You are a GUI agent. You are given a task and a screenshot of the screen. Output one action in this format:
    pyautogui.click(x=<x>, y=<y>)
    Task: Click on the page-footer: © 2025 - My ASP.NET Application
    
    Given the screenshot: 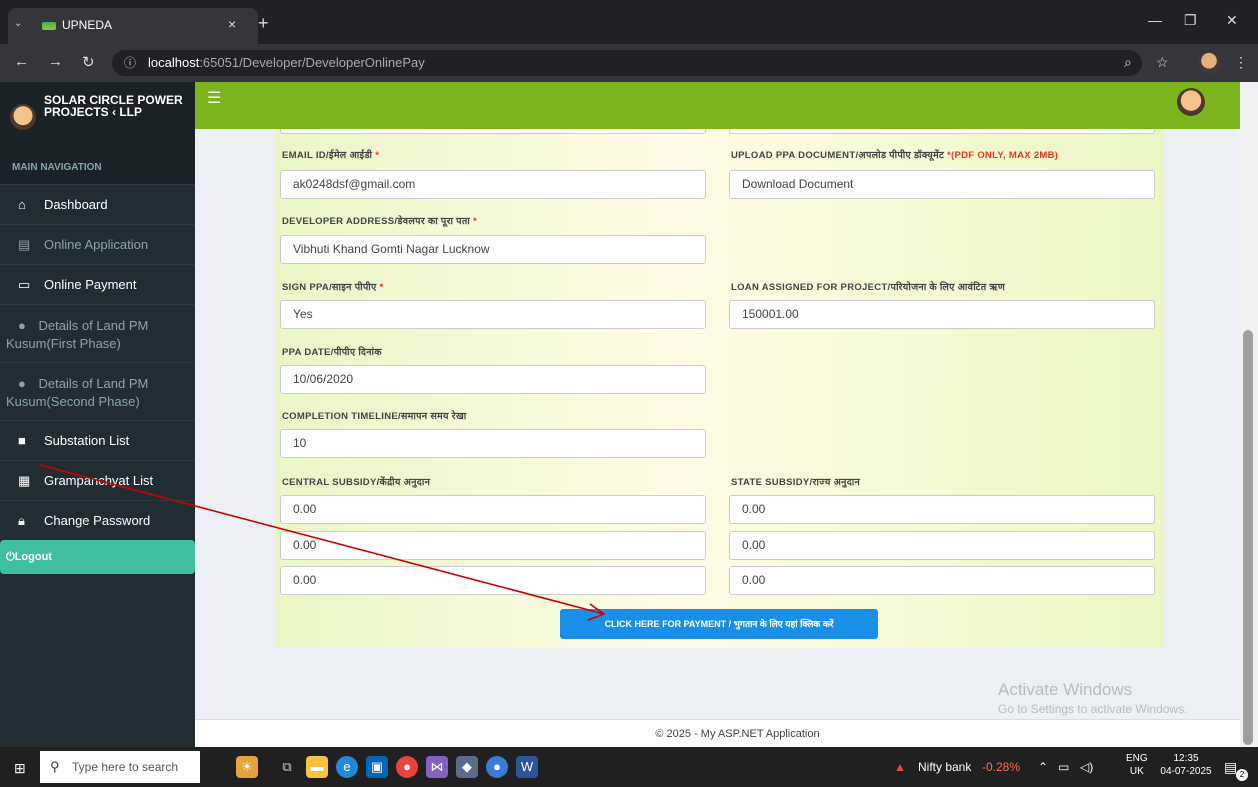 What is the action you would take?
    pyautogui.click(x=717, y=733)
    